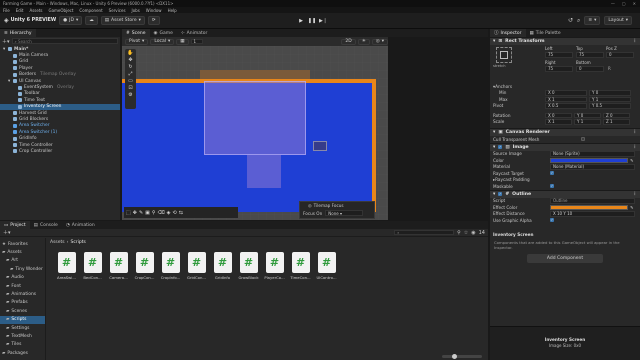 The height and width of the screenshot is (360, 640). What do you see at coordinates (570, 20) in the screenshot?
I see `history-icon: ↺` at bounding box center [570, 20].